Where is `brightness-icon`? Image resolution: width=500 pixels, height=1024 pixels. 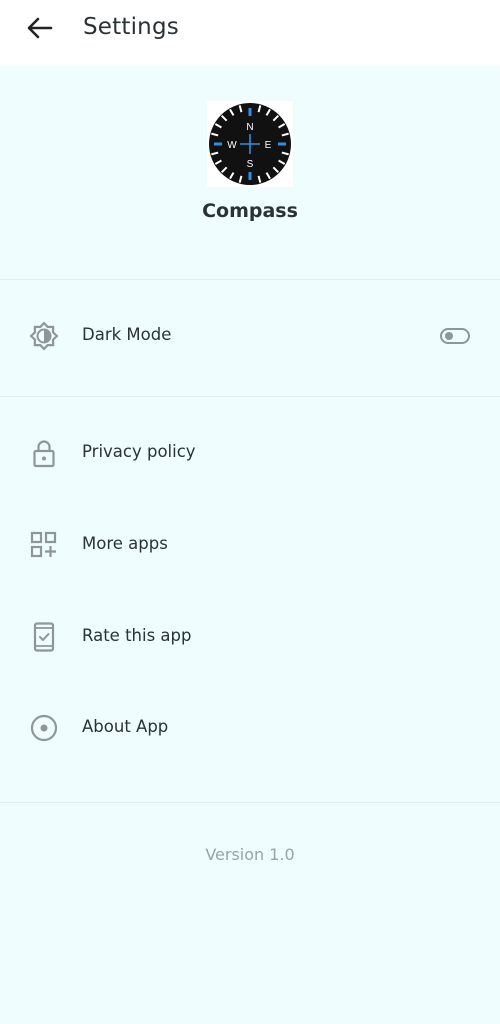 brightness-icon is located at coordinates (44, 336).